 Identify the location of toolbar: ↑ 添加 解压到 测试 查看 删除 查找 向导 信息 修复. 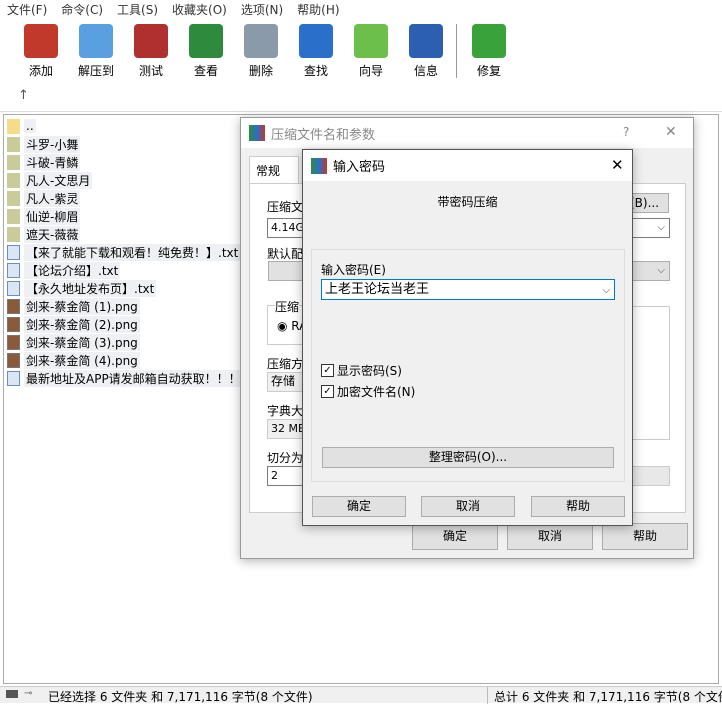
(361, 65).